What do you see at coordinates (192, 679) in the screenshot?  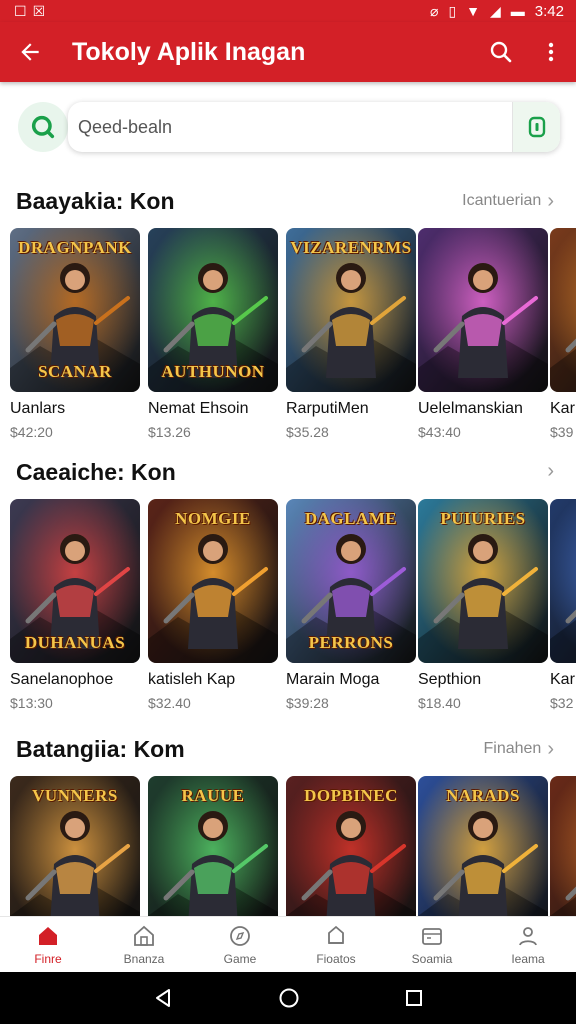 I see `app-name: katisleh Kap` at bounding box center [192, 679].